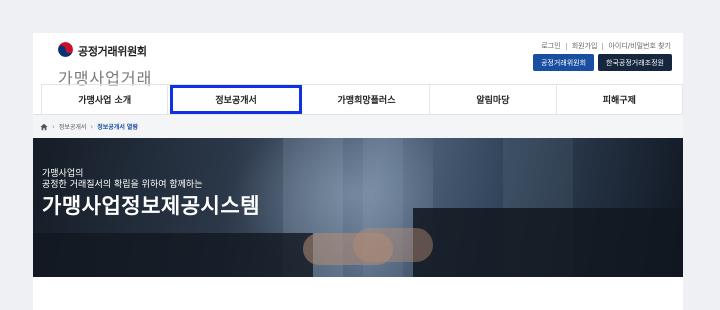 This screenshot has width=720, height=310. I want to click on breadcrumb: › 정보공개서 › 정보공개서 열람, so click(358, 126).